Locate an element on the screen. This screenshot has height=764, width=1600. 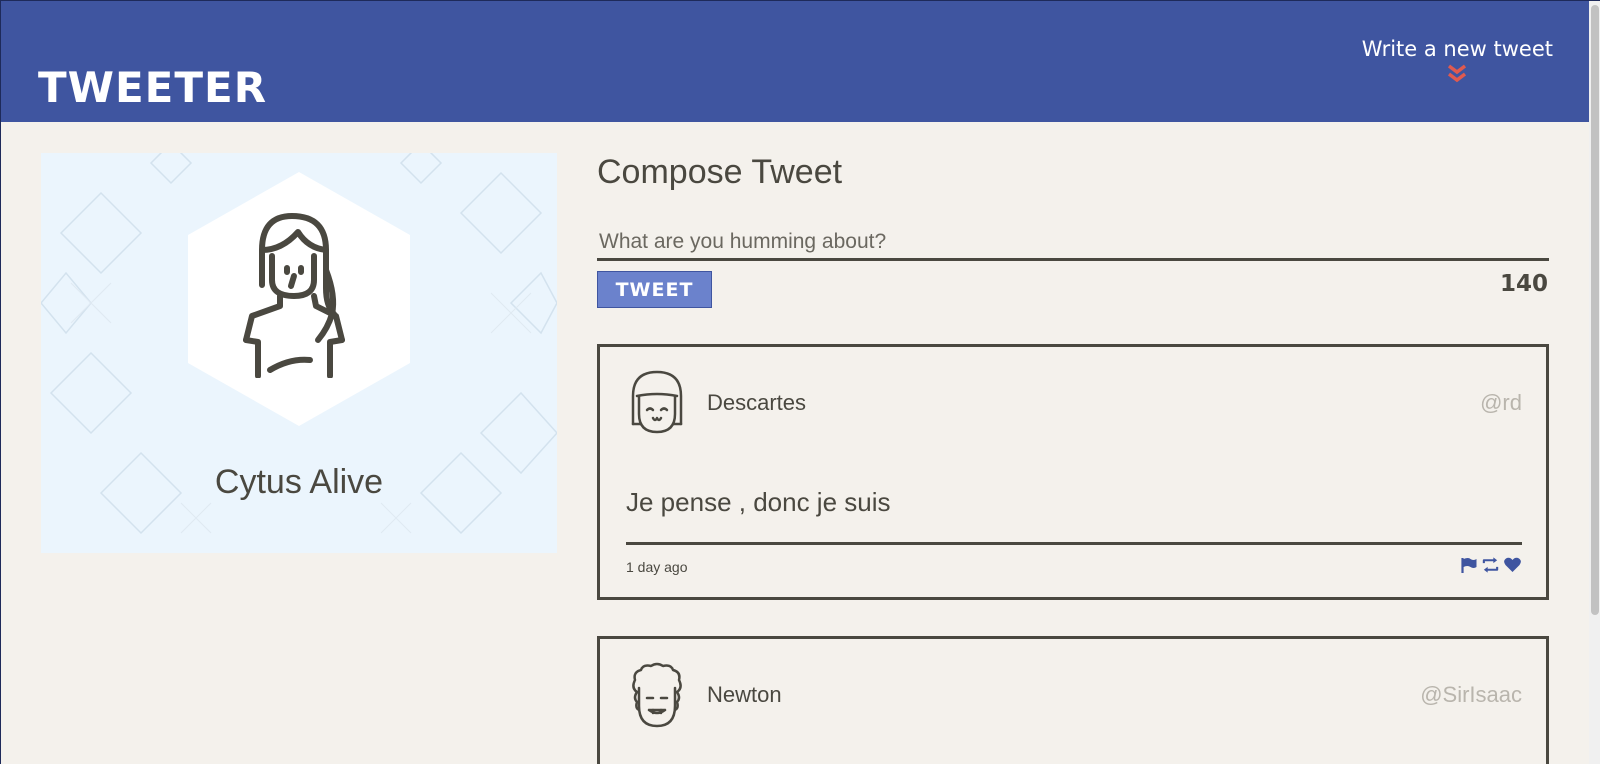
tweet-author-handle: @SirIsaac is located at coordinates (1471, 695).